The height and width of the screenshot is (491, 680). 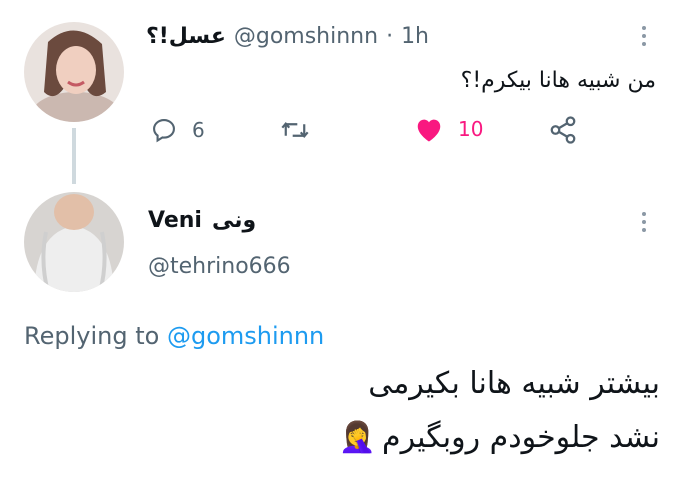 I want to click on thread-connector-line, so click(x=74, y=156).